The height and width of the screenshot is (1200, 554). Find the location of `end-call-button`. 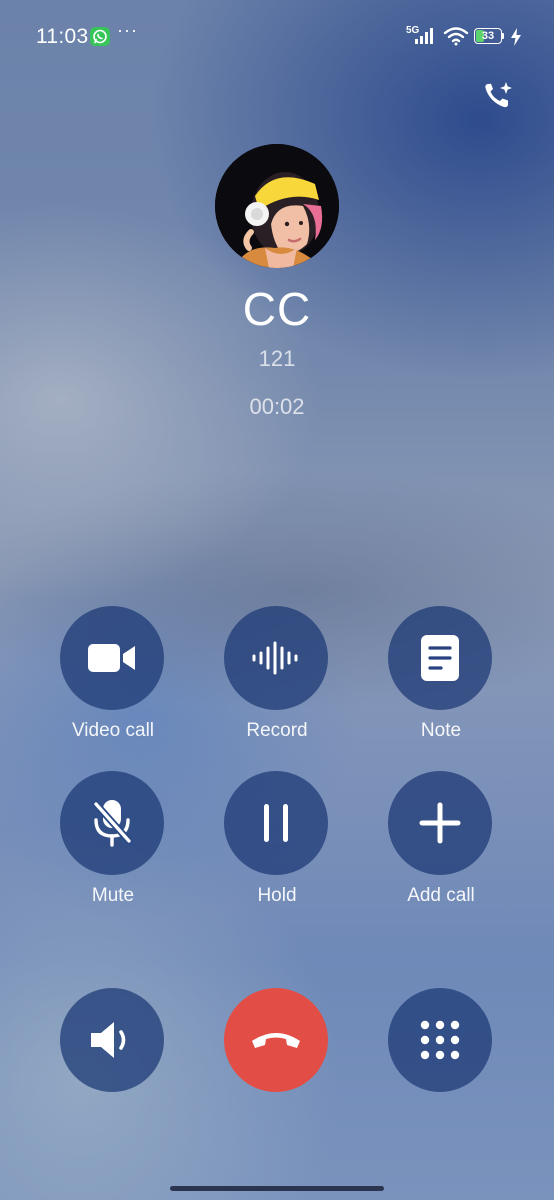

end-call-button is located at coordinates (276, 1040).